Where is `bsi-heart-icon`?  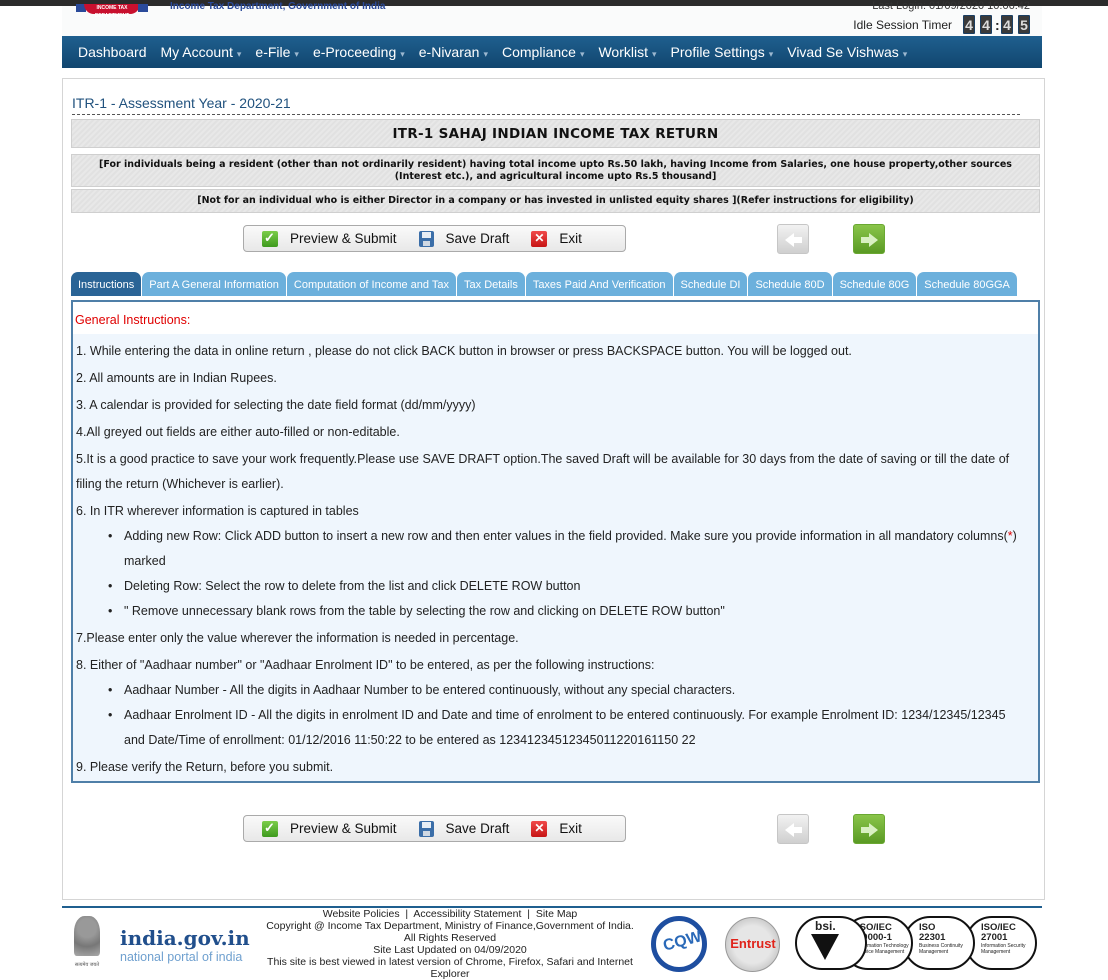
bsi-heart-icon is located at coordinates (825, 947).